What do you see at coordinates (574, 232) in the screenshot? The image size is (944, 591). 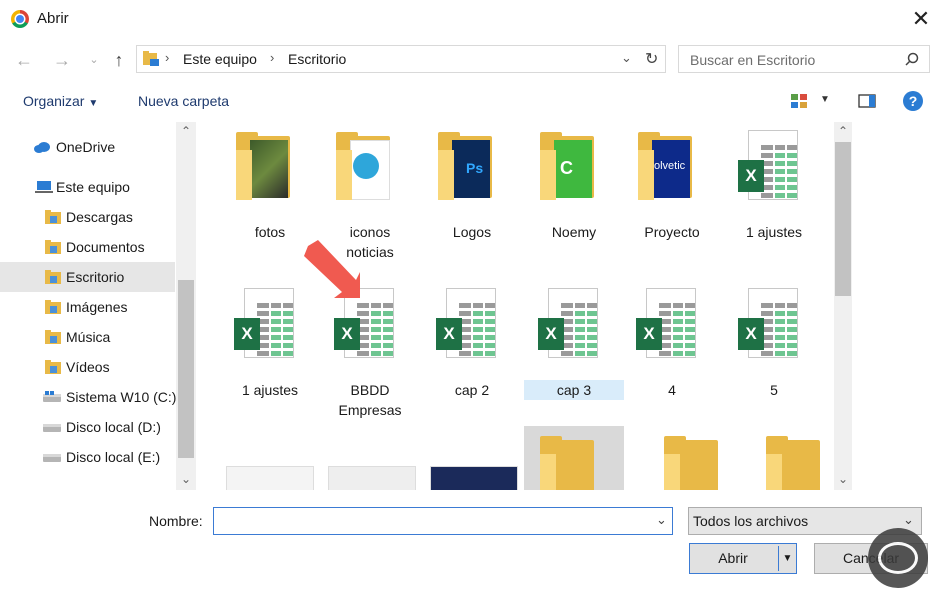 I see `file-name: Noemy` at bounding box center [574, 232].